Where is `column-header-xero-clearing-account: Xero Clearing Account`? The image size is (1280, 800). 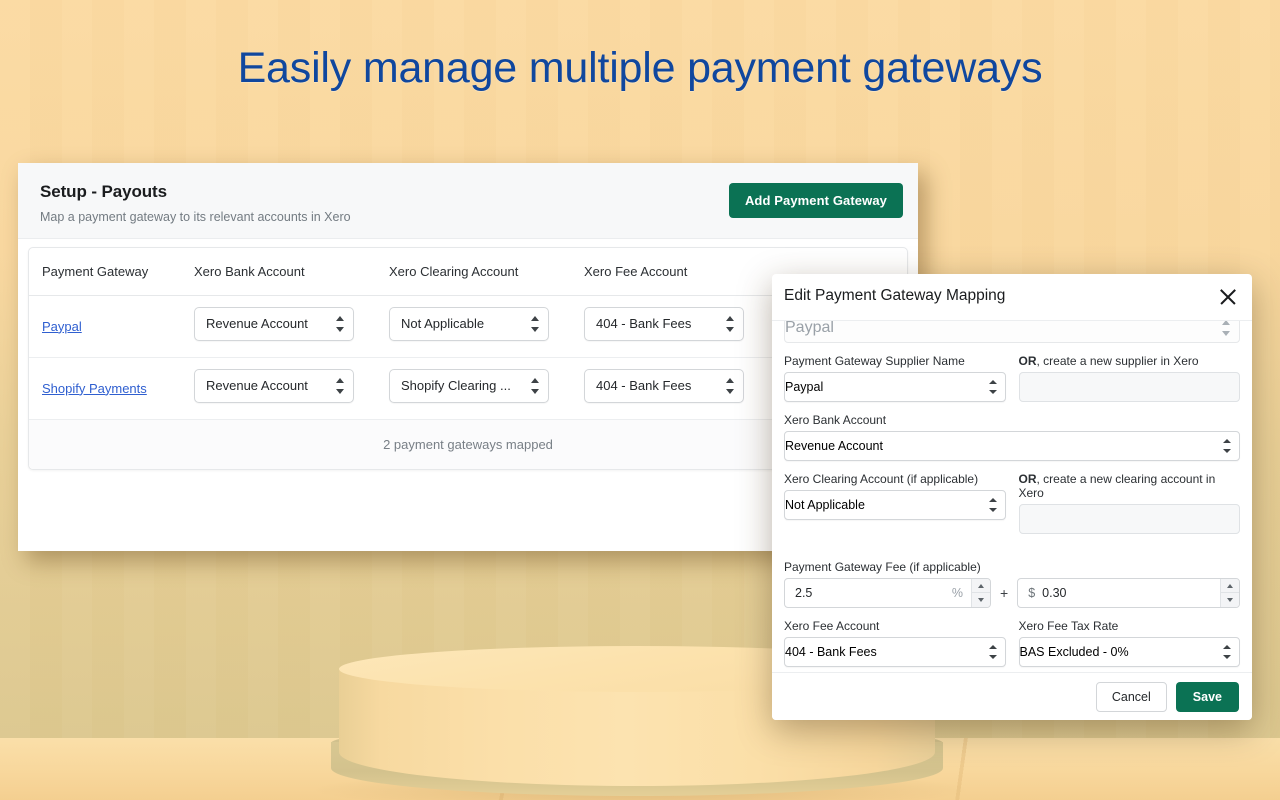 column-header-xero-clearing-account: Xero Clearing Account is located at coordinates (486, 272).